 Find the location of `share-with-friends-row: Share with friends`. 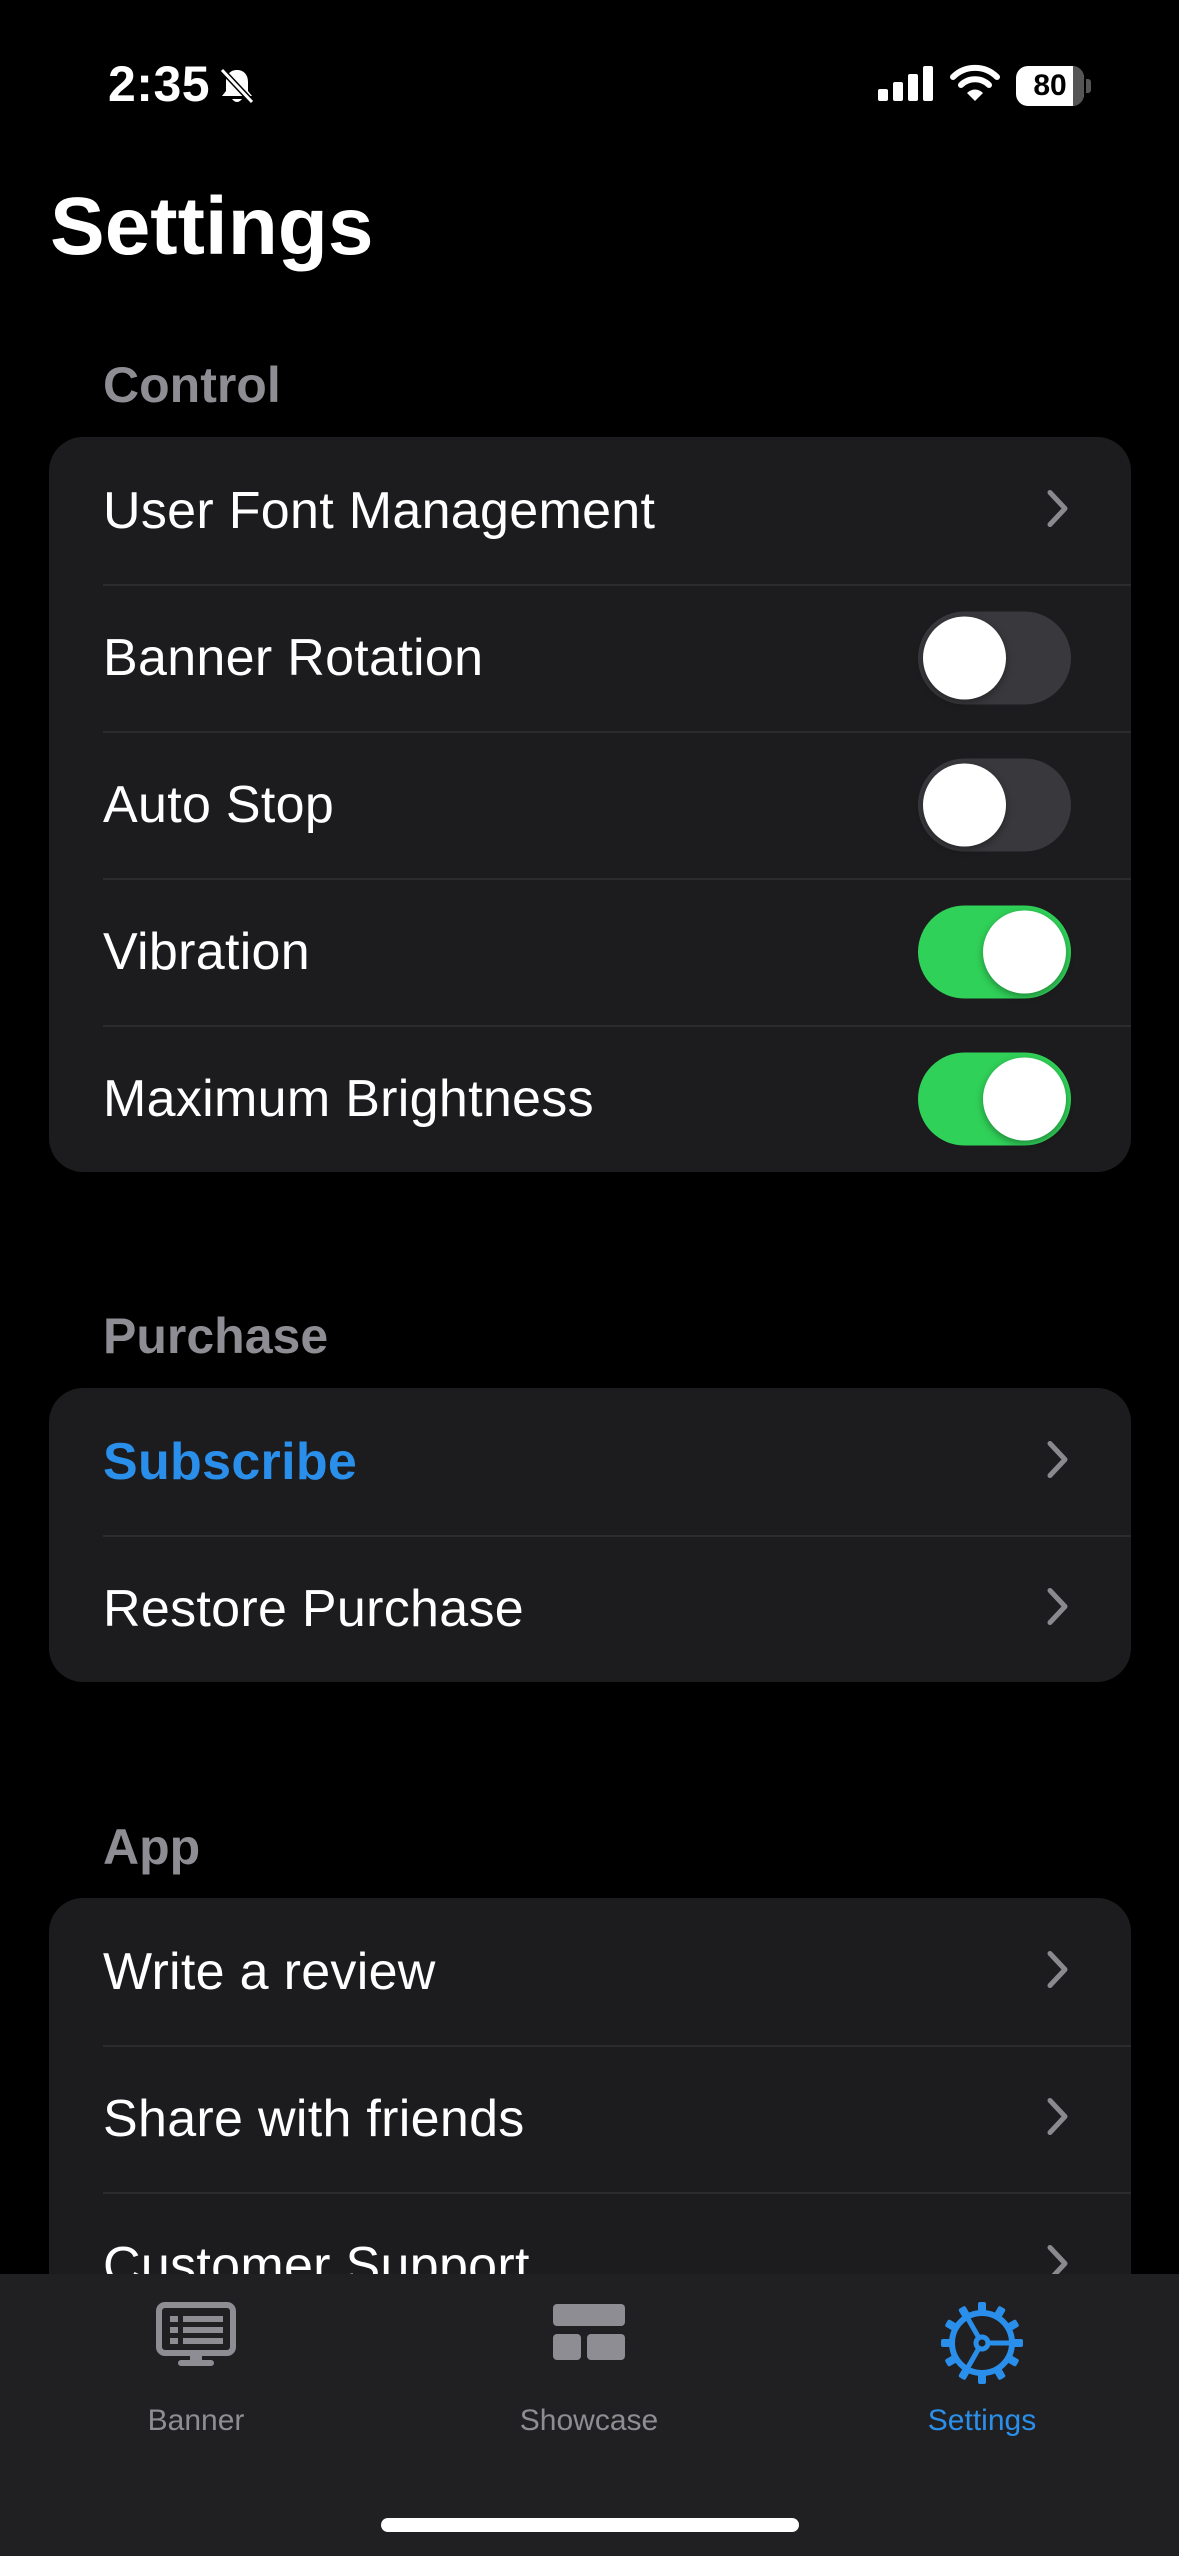

share-with-friends-row: Share with friends is located at coordinates (590, 2118).